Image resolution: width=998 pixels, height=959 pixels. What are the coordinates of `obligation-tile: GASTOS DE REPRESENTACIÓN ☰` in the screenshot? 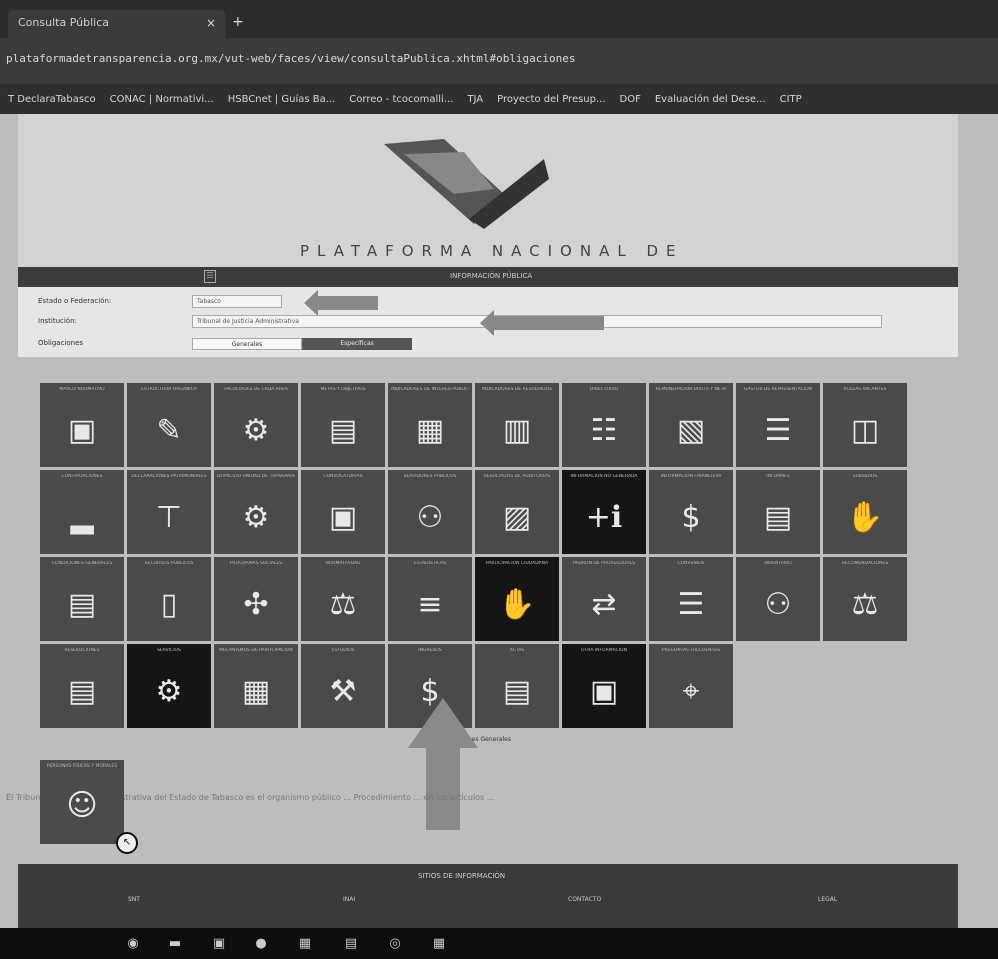 It's located at (778, 425).